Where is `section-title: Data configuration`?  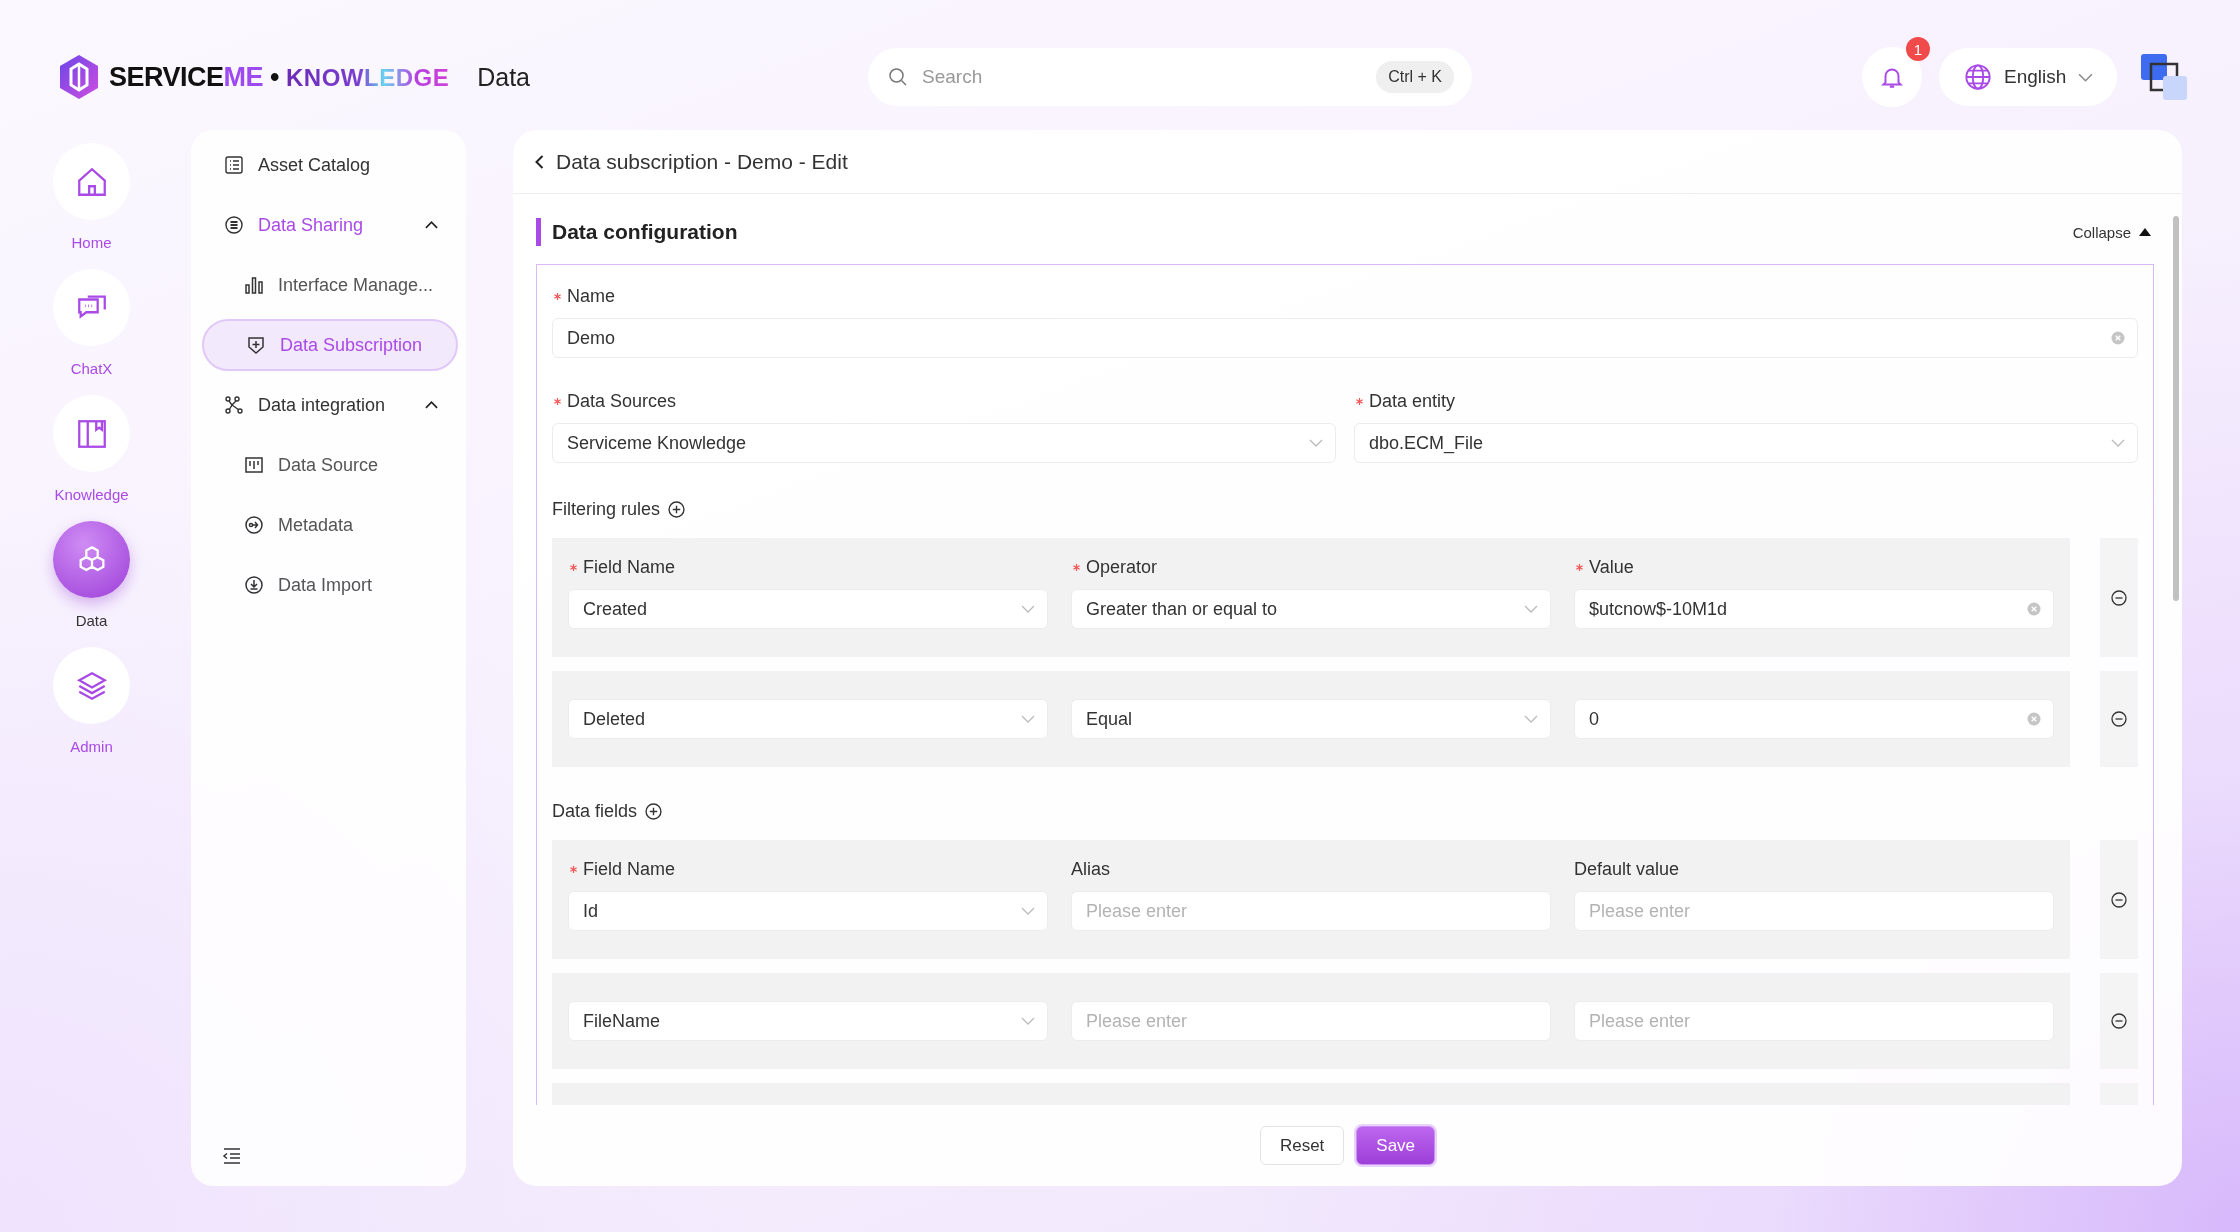 section-title: Data configuration is located at coordinates (645, 232).